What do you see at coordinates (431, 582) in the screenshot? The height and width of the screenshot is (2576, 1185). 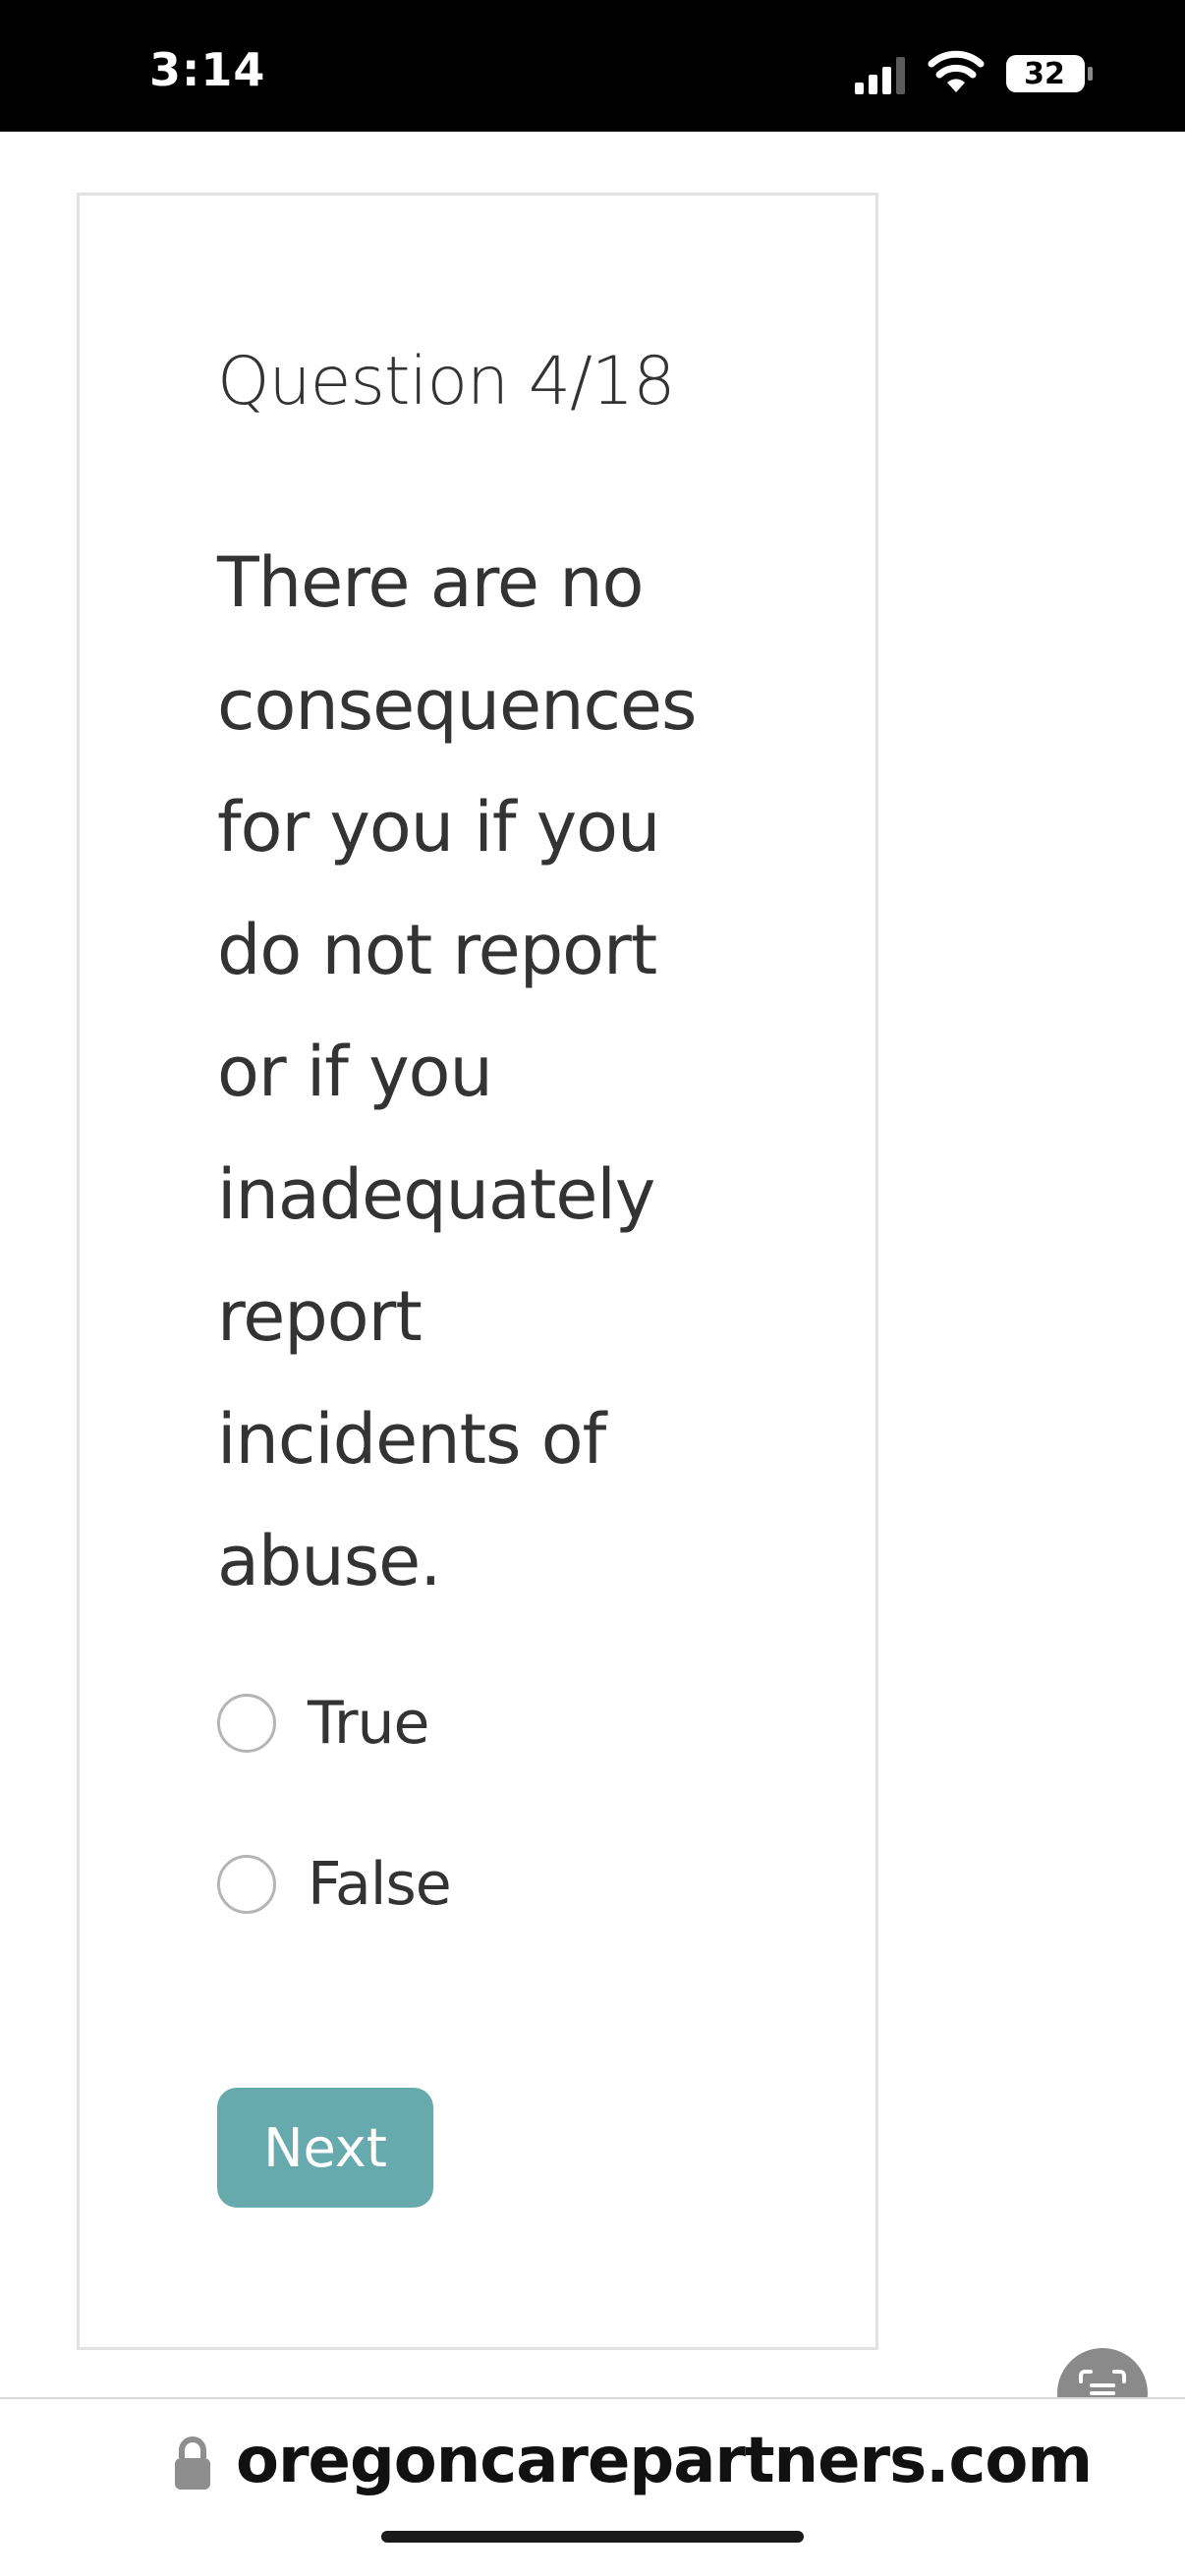 I see `question-line: There are no` at bounding box center [431, 582].